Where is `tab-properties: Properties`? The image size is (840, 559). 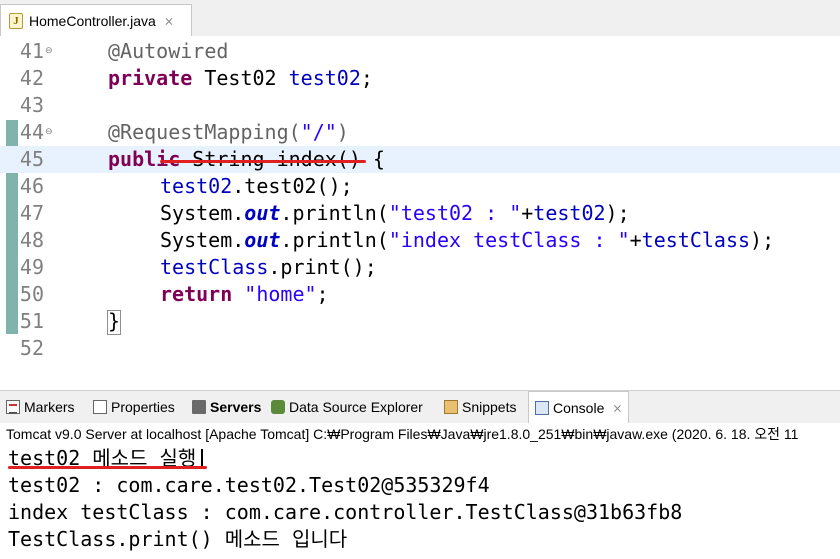
tab-properties: Properties is located at coordinates (134, 407).